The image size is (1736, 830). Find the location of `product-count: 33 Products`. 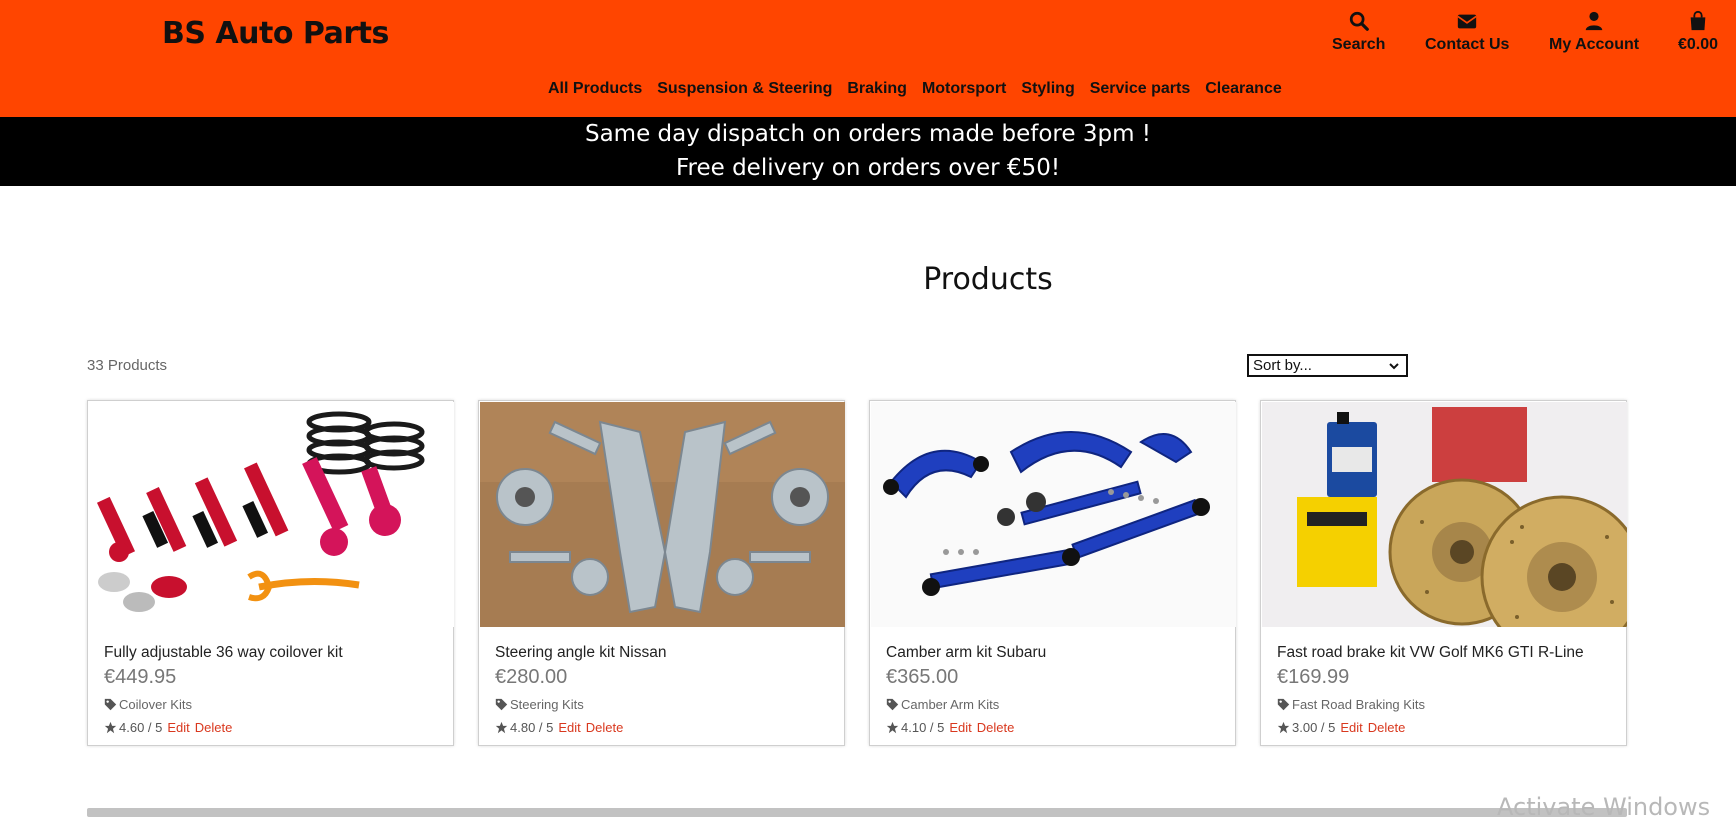

product-count: 33 Products is located at coordinates (127, 365).